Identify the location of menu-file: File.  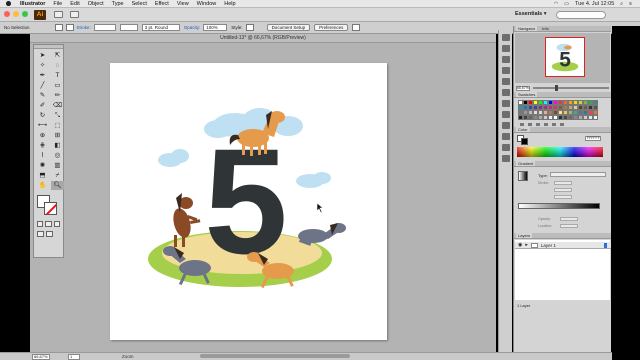
(57, 4).